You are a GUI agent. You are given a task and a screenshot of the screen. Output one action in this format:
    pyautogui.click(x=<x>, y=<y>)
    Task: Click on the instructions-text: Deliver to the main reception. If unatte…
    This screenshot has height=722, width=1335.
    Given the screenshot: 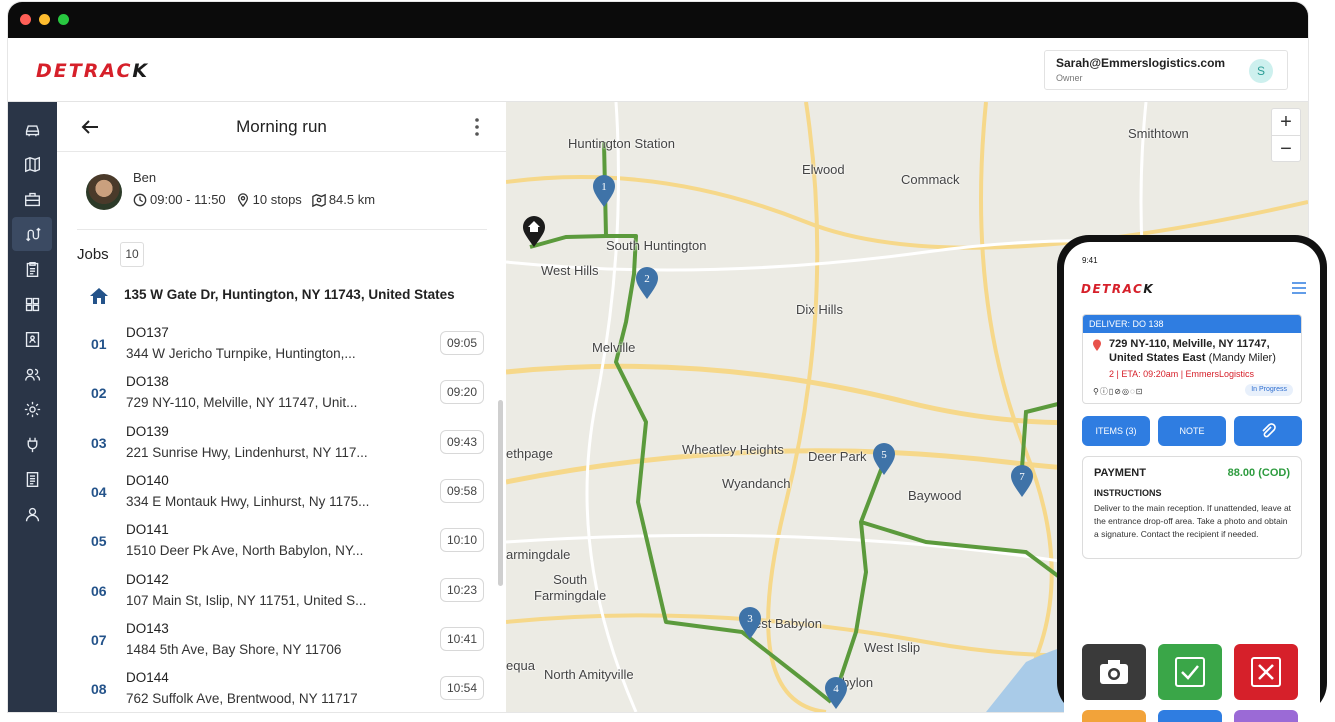 What is the action you would take?
    pyautogui.click(x=1193, y=521)
    